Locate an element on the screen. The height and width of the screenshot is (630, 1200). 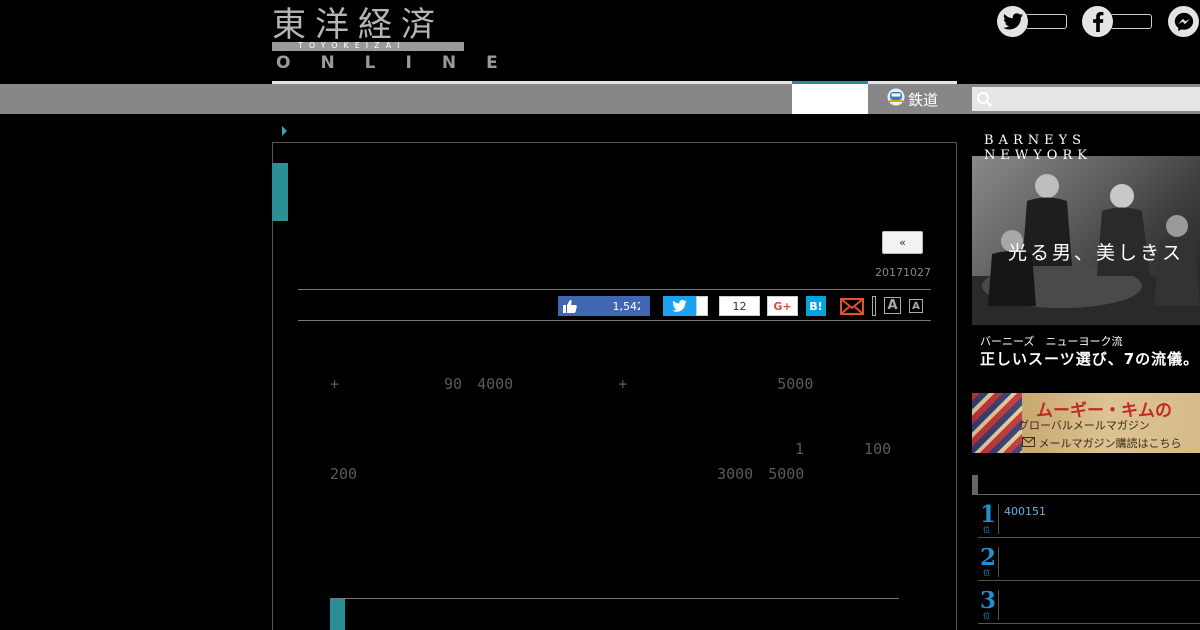
barneys-tagline: 光る男、美しきス is located at coordinates (1096, 253).